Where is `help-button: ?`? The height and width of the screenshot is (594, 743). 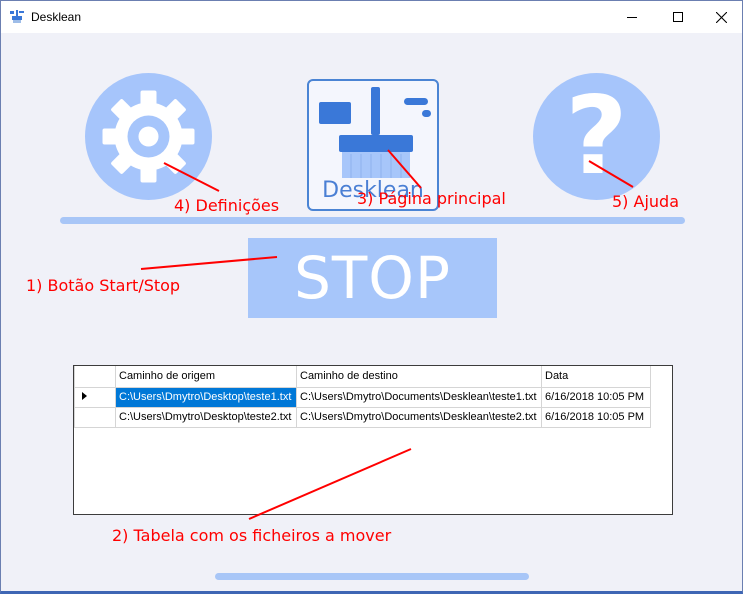 help-button: ? is located at coordinates (596, 136).